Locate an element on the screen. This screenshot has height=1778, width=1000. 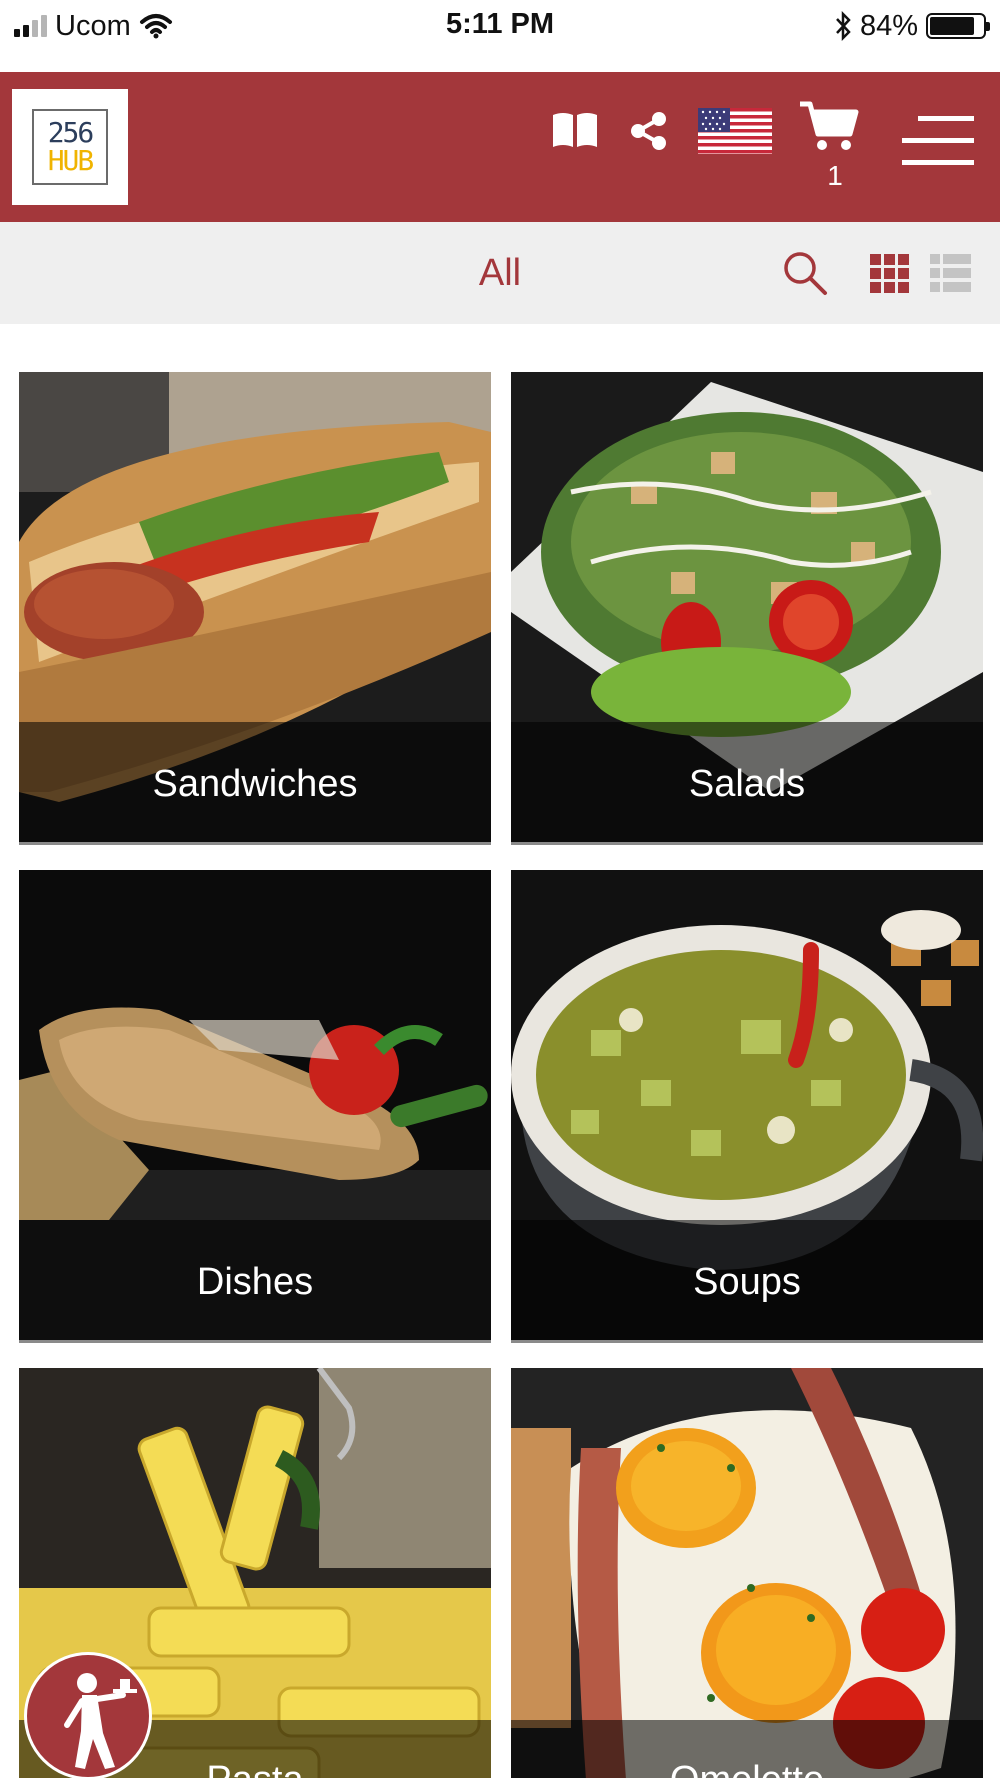
category-label: Soups is located at coordinates (747, 1280).